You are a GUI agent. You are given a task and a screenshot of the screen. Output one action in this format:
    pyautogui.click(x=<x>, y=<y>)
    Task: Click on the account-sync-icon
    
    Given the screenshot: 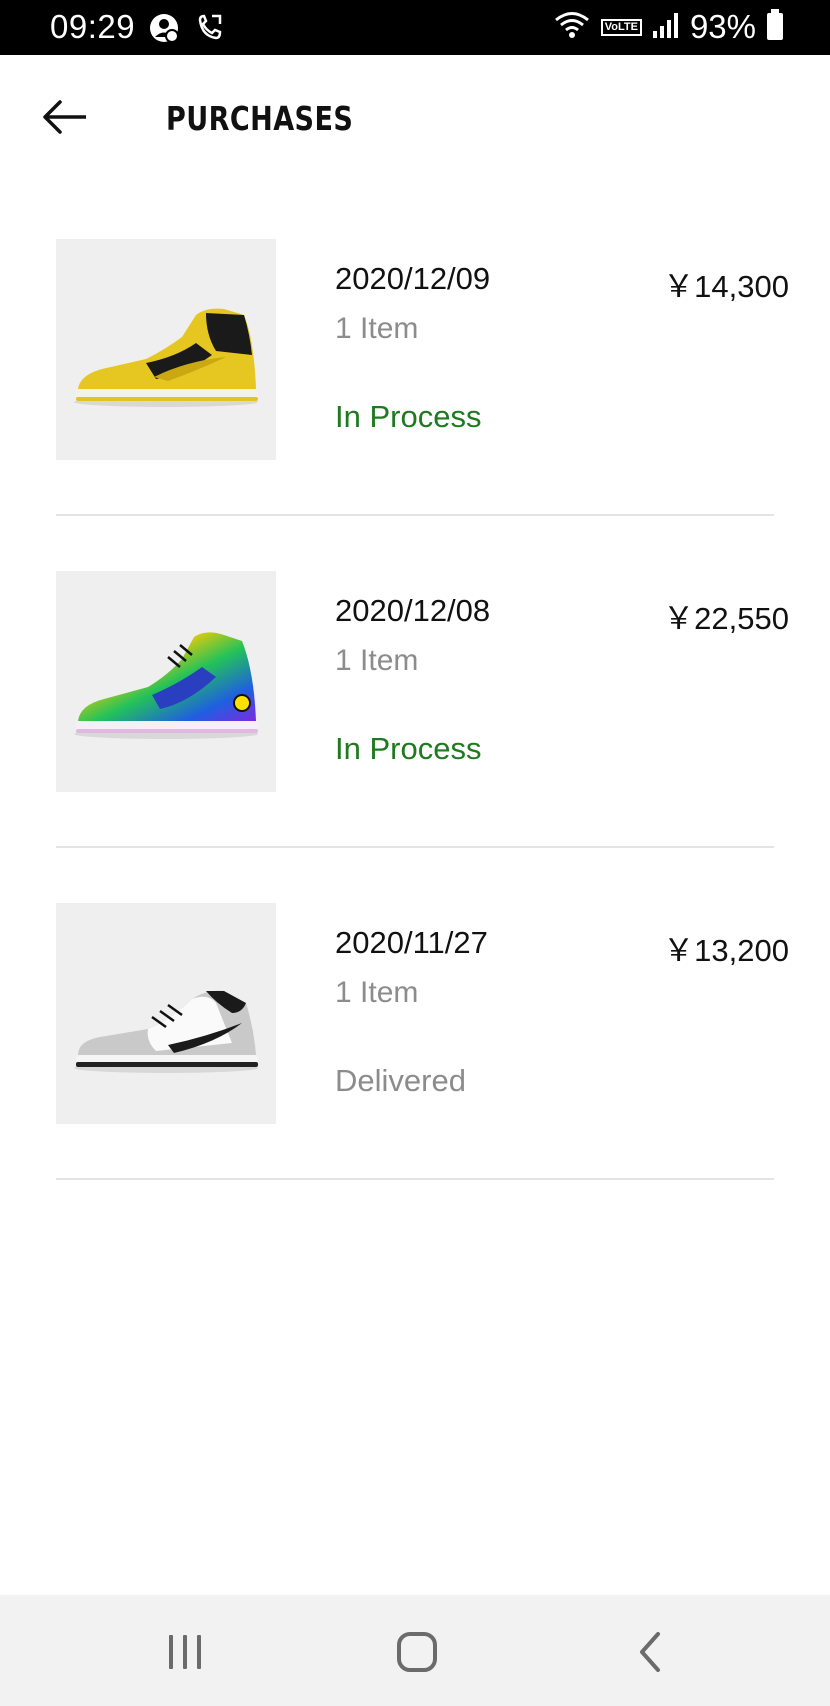 What is the action you would take?
    pyautogui.click(x=164, y=30)
    